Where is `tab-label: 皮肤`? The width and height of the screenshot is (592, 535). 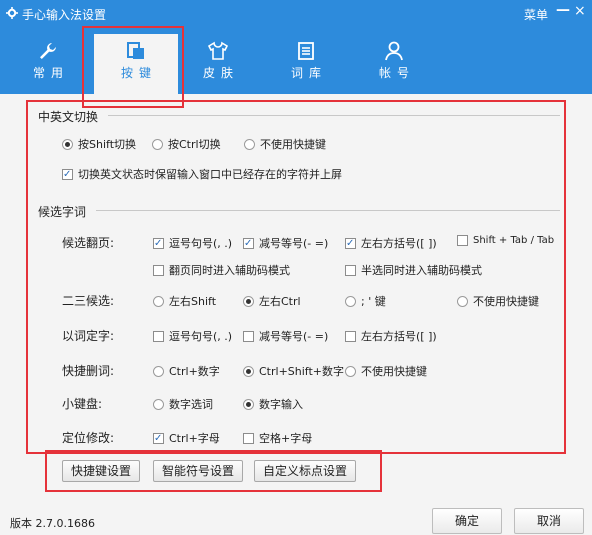
tab-label: 皮肤 is located at coordinates (220, 73).